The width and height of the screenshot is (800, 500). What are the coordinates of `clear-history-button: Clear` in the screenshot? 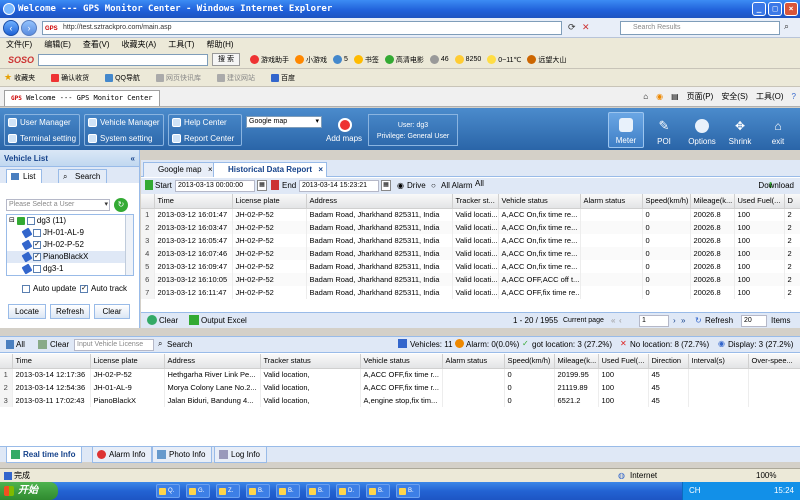 It's located at (168, 320).